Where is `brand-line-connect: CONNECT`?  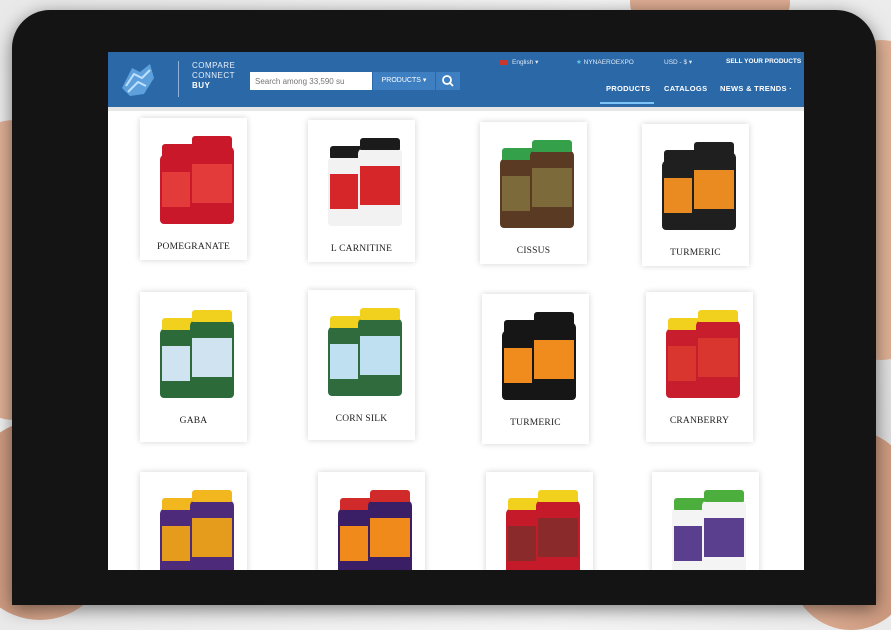 brand-line-connect: CONNECT is located at coordinates (214, 75).